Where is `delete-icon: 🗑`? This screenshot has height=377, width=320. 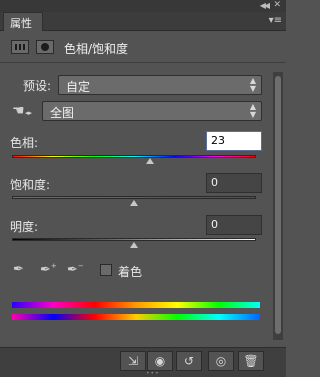 delete-icon: 🗑 is located at coordinates (251, 361).